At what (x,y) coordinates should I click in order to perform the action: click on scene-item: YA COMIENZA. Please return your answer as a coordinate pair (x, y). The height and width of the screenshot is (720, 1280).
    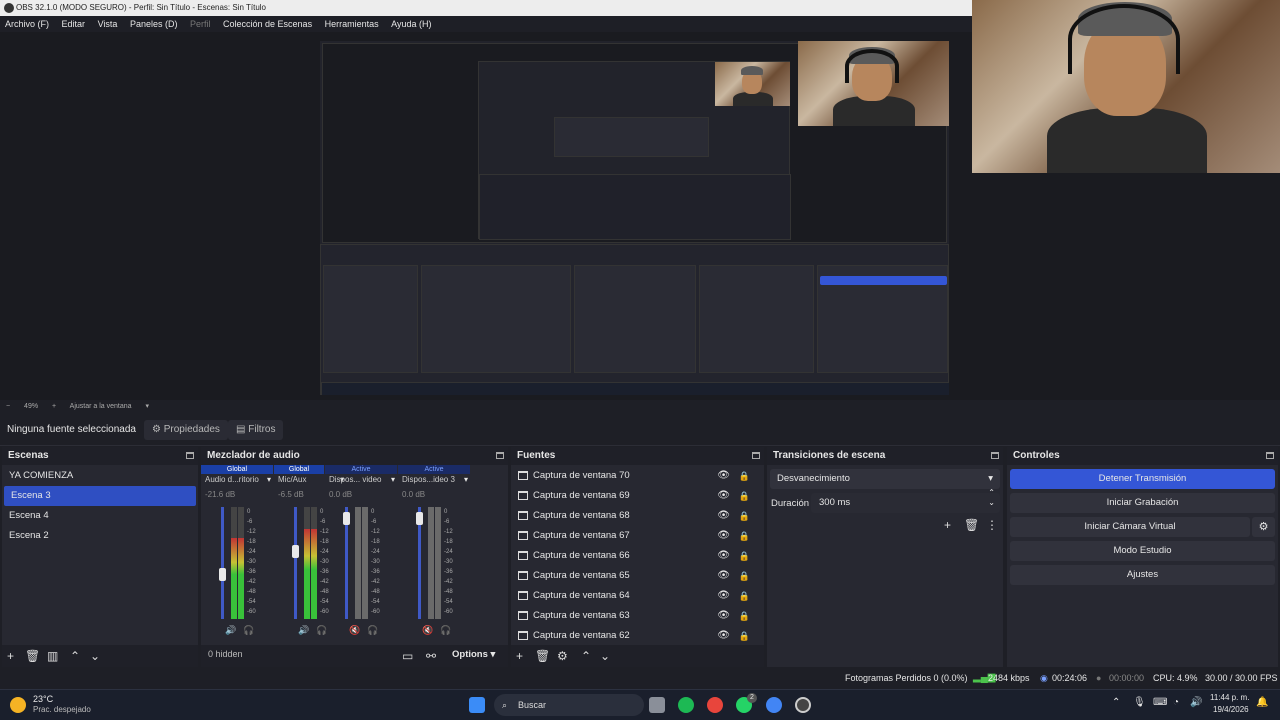
    Looking at the image, I should click on (100, 476).